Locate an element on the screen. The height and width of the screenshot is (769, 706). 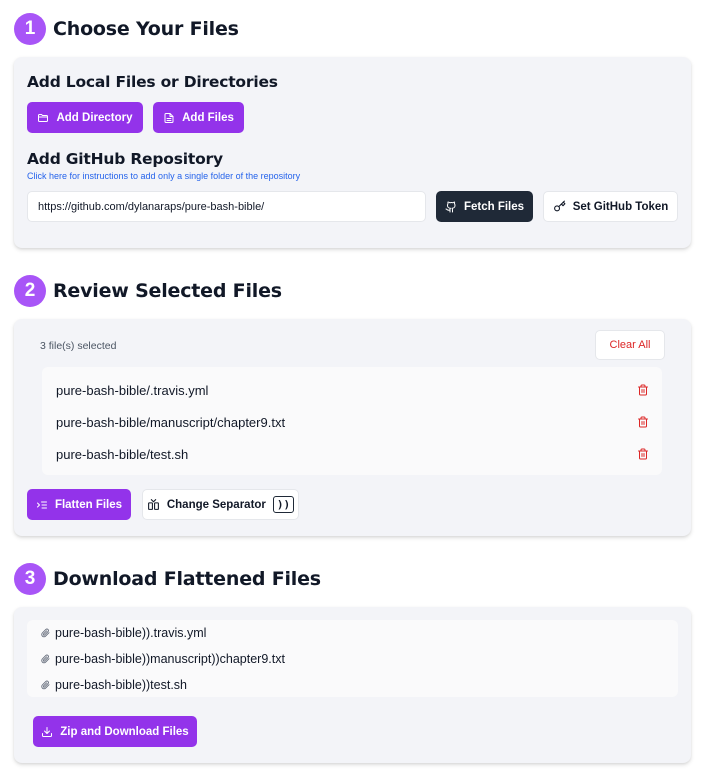
step-2-badge: 2 is located at coordinates (30, 291).